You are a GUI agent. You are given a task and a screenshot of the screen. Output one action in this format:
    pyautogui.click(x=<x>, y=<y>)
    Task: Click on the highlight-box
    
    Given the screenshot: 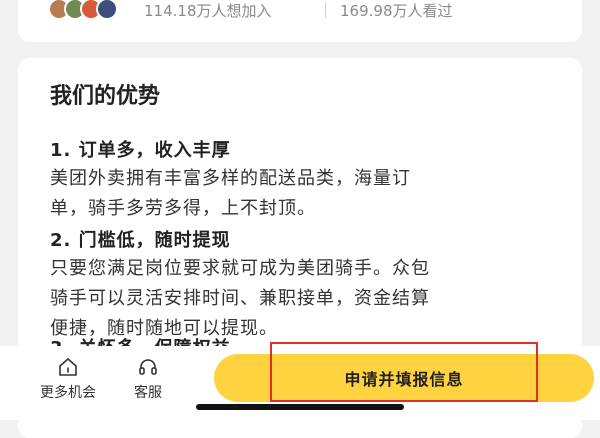 What is the action you would take?
    pyautogui.click(x=404, y=372)
    